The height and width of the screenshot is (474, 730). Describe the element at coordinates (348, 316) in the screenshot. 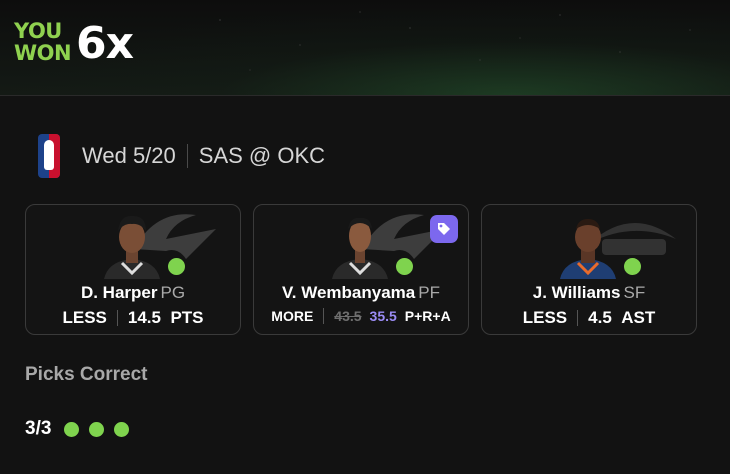

I see `original-line: 43.5` at that location.